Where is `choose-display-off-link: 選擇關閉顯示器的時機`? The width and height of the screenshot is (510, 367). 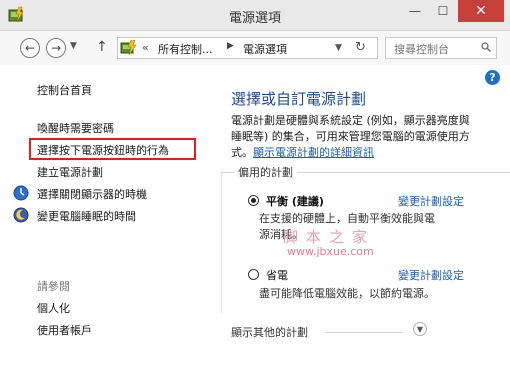 choose-display-off-link: 選擇關閉顯示器的時機 is located at coordinates (92, 194).